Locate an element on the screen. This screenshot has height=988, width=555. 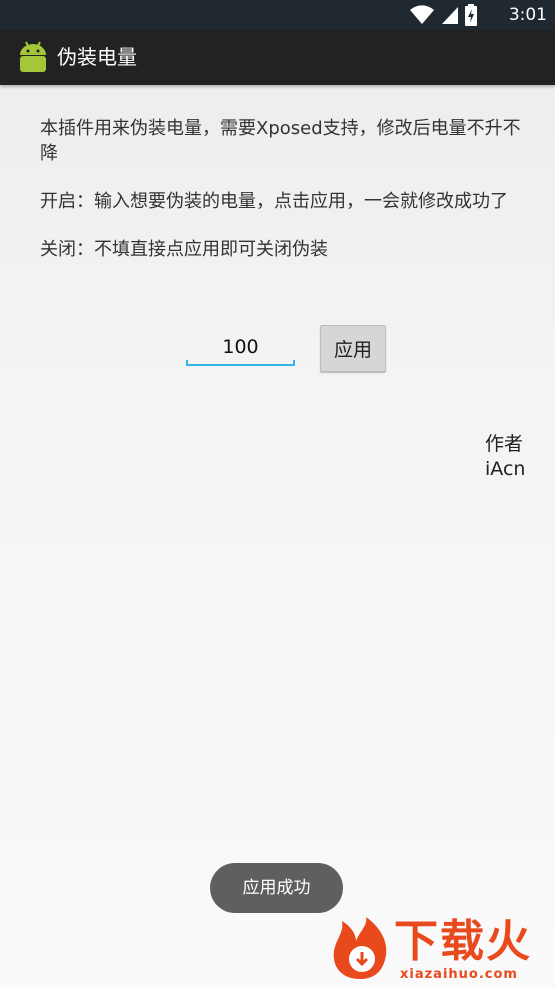
input-tick-right is located at coordinates (294, 363).